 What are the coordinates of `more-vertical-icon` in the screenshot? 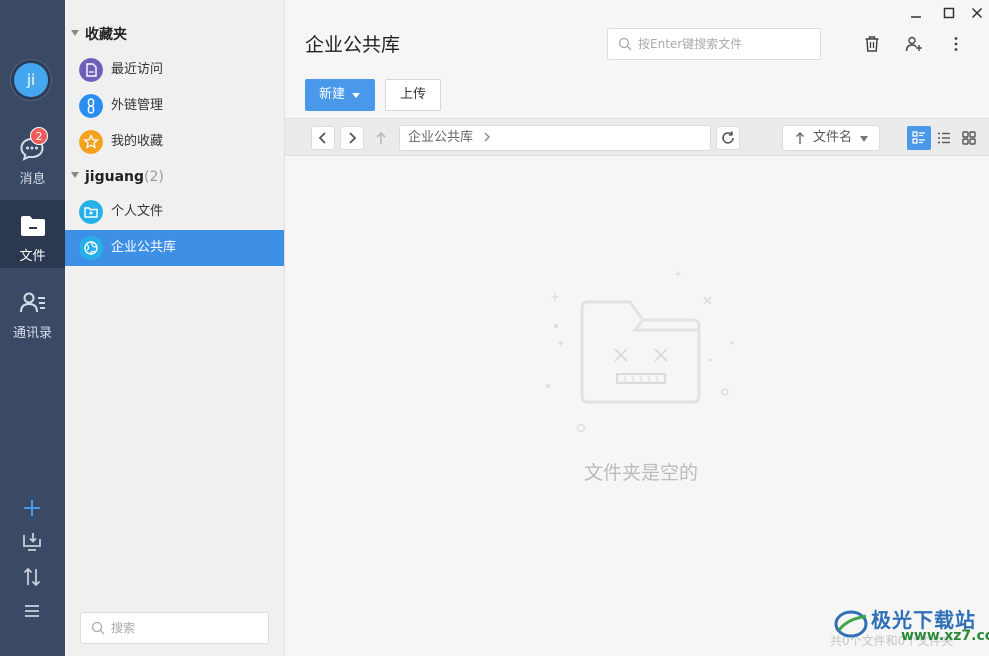 It's located at (956, 44).